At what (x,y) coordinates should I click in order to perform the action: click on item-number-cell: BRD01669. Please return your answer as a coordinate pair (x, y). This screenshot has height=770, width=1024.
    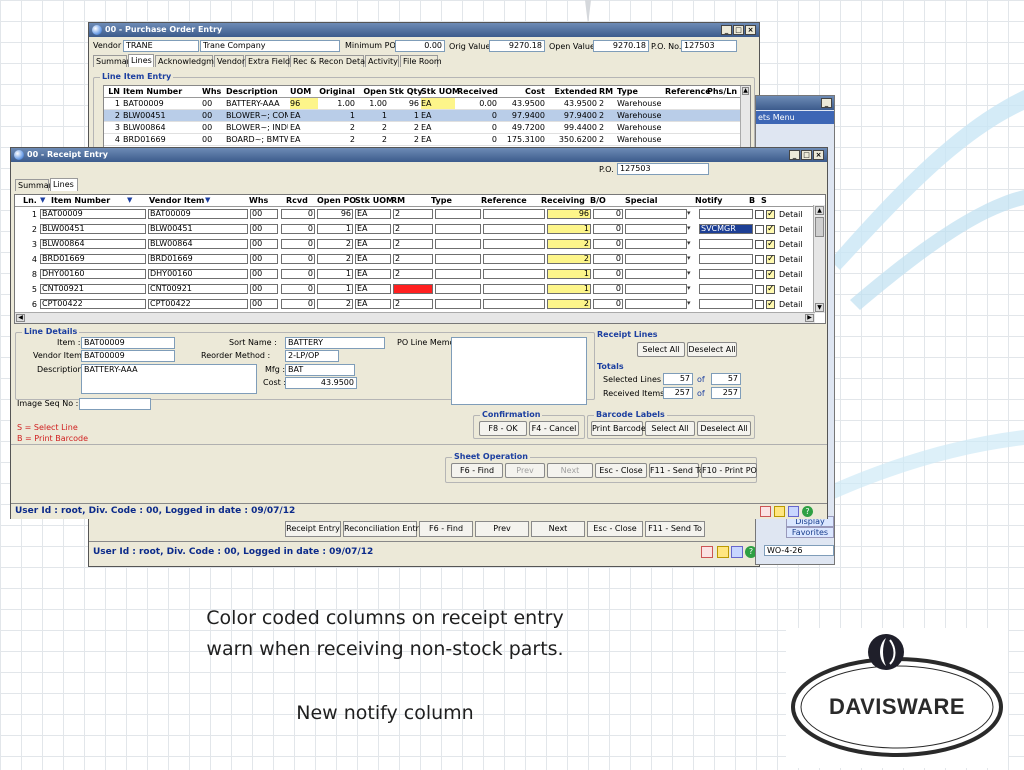
    Looking at the image, I should click on (93, 259).